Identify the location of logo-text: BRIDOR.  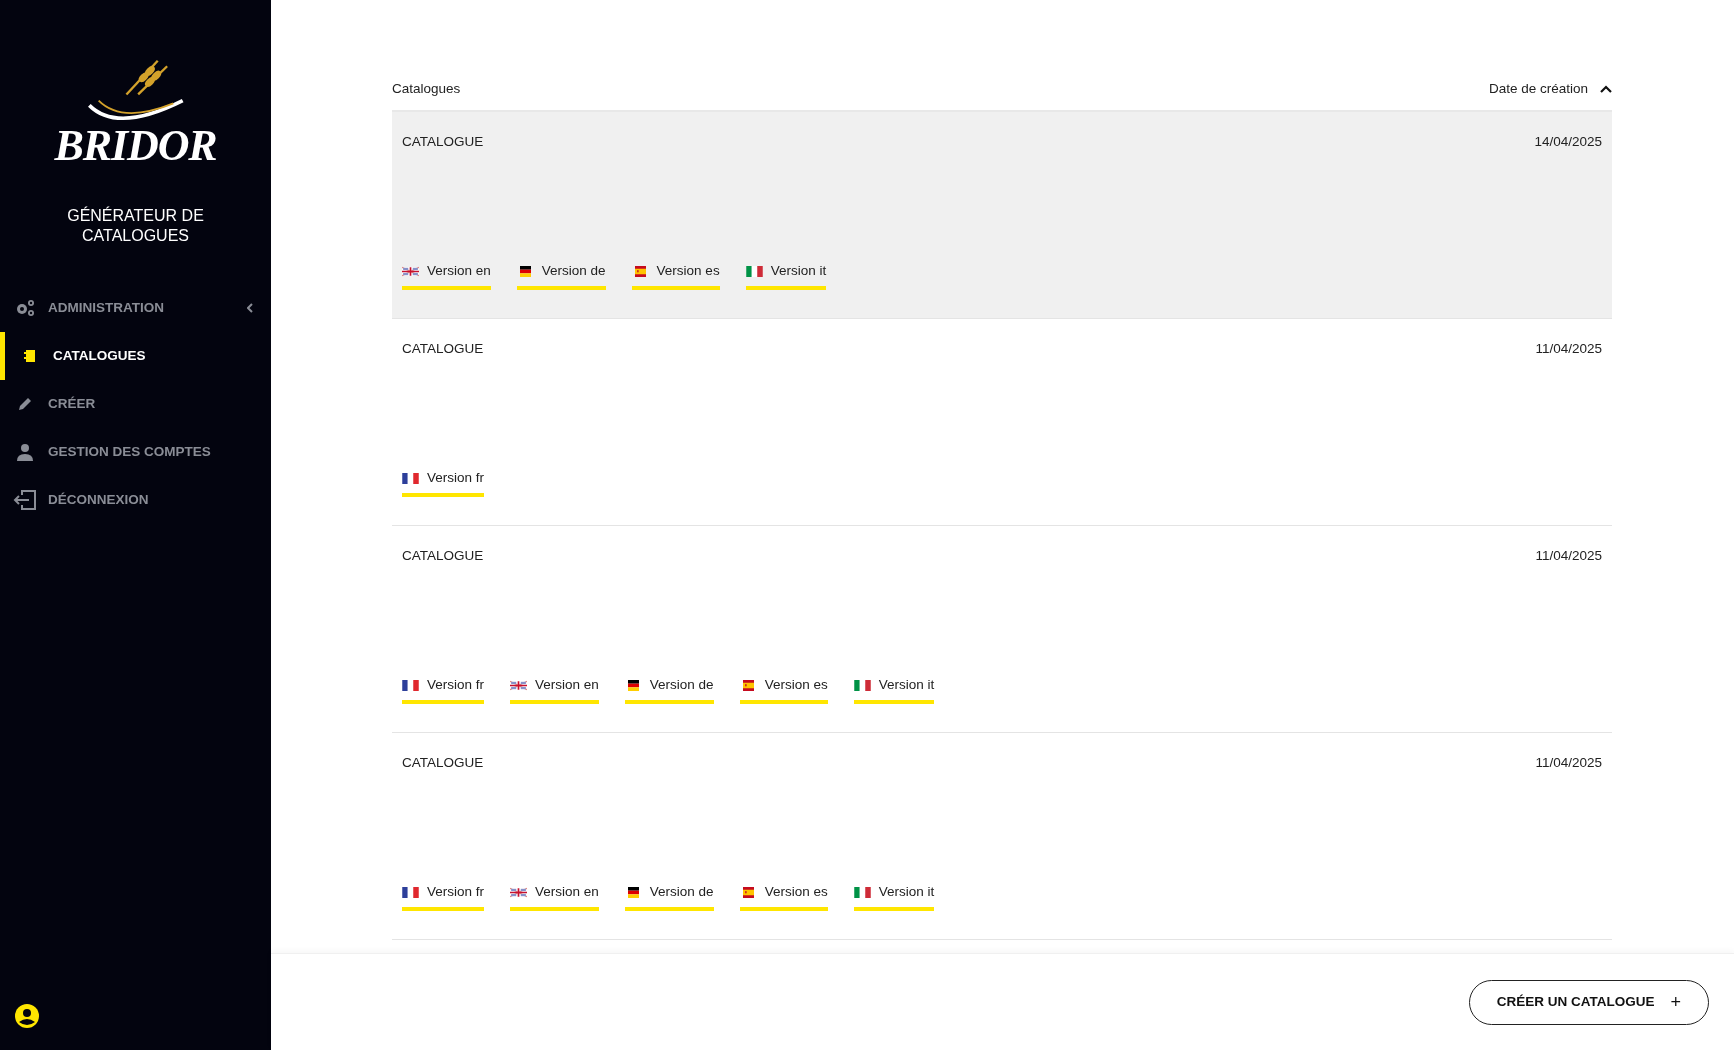
(135, 146).